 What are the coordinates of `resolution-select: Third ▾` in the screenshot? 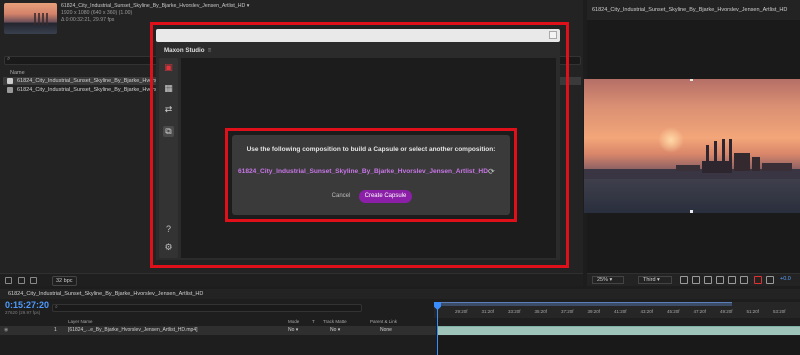 It's located at (655, 280).